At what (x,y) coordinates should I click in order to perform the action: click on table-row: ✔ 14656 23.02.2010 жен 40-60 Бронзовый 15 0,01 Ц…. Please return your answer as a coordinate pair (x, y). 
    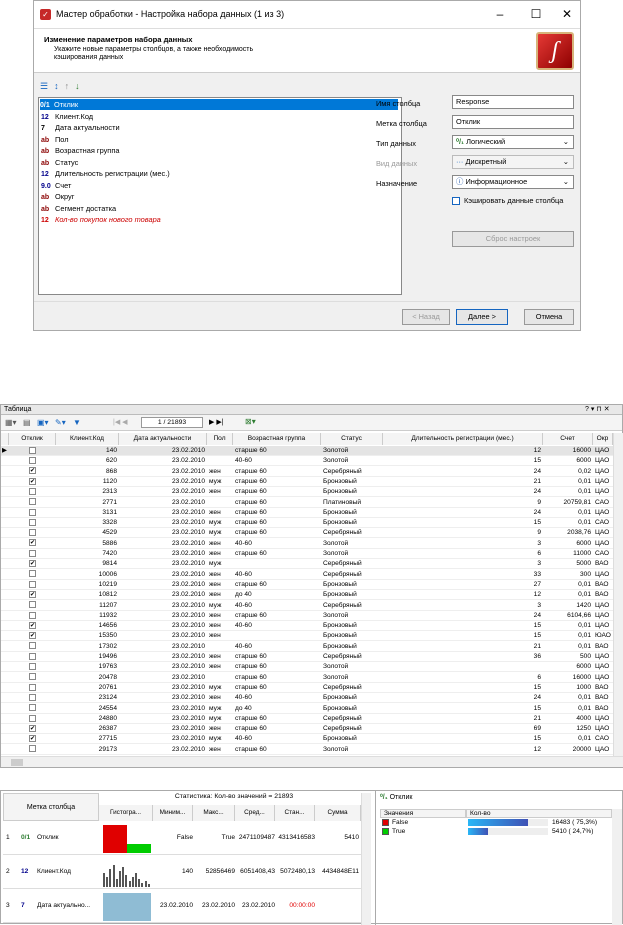
    Looking at the image, I should click on (307, 626).